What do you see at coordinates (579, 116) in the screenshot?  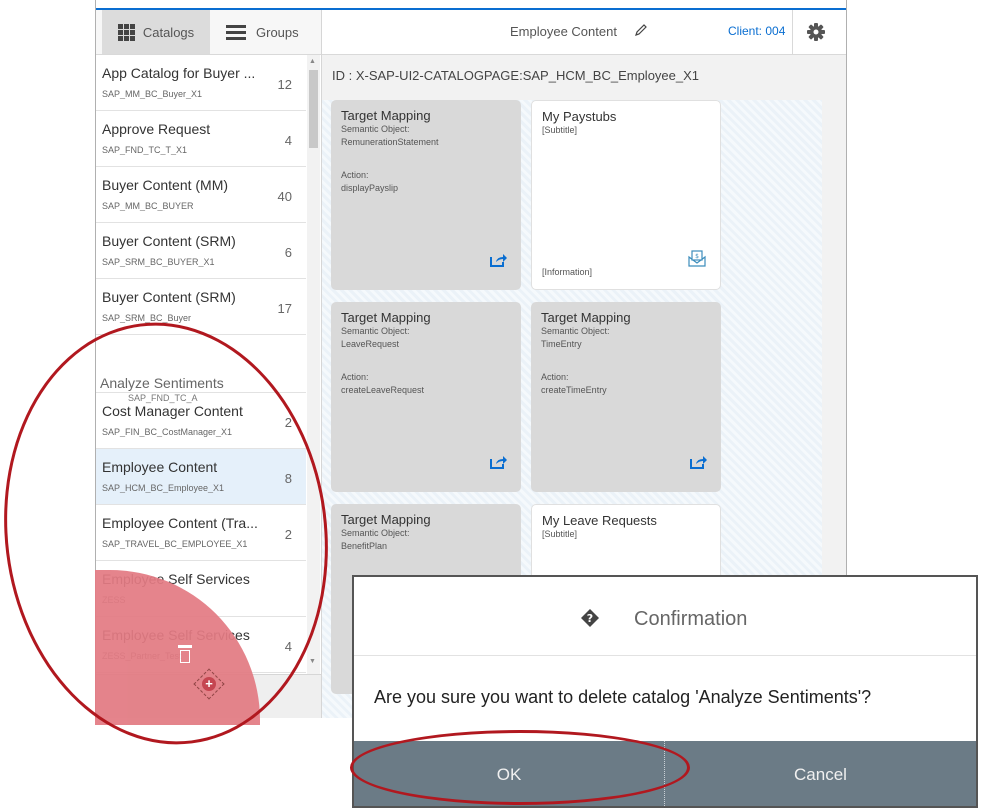 I see `tile-title: My Paystubs` at bounding box center [579, 116].